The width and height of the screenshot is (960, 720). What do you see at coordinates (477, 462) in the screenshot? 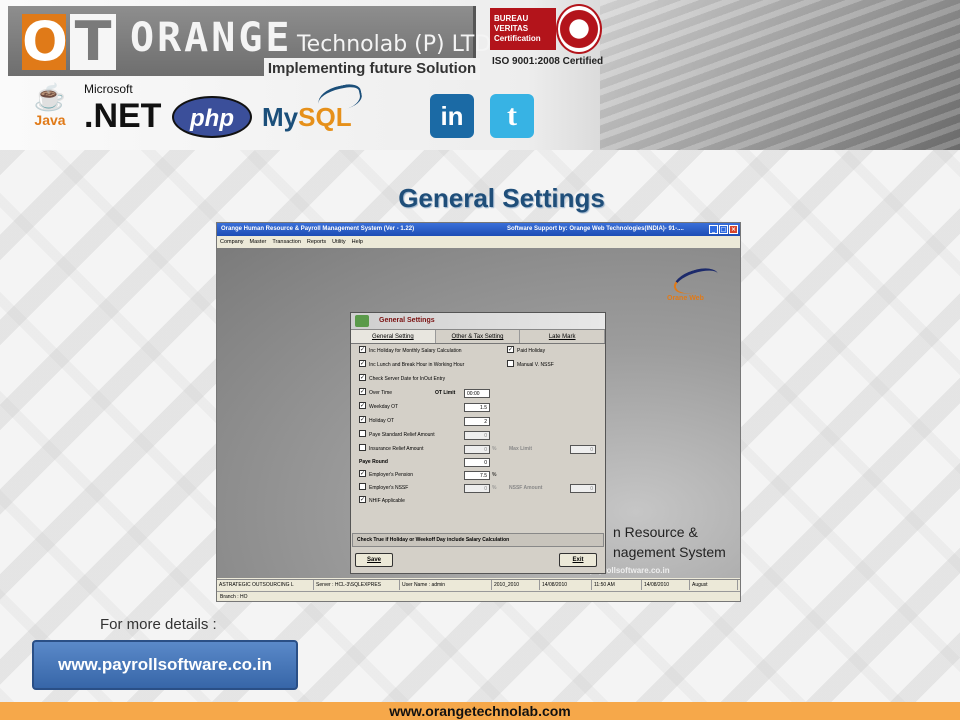
I see `paye-round-field: 0` at bounding box center [477, 462].